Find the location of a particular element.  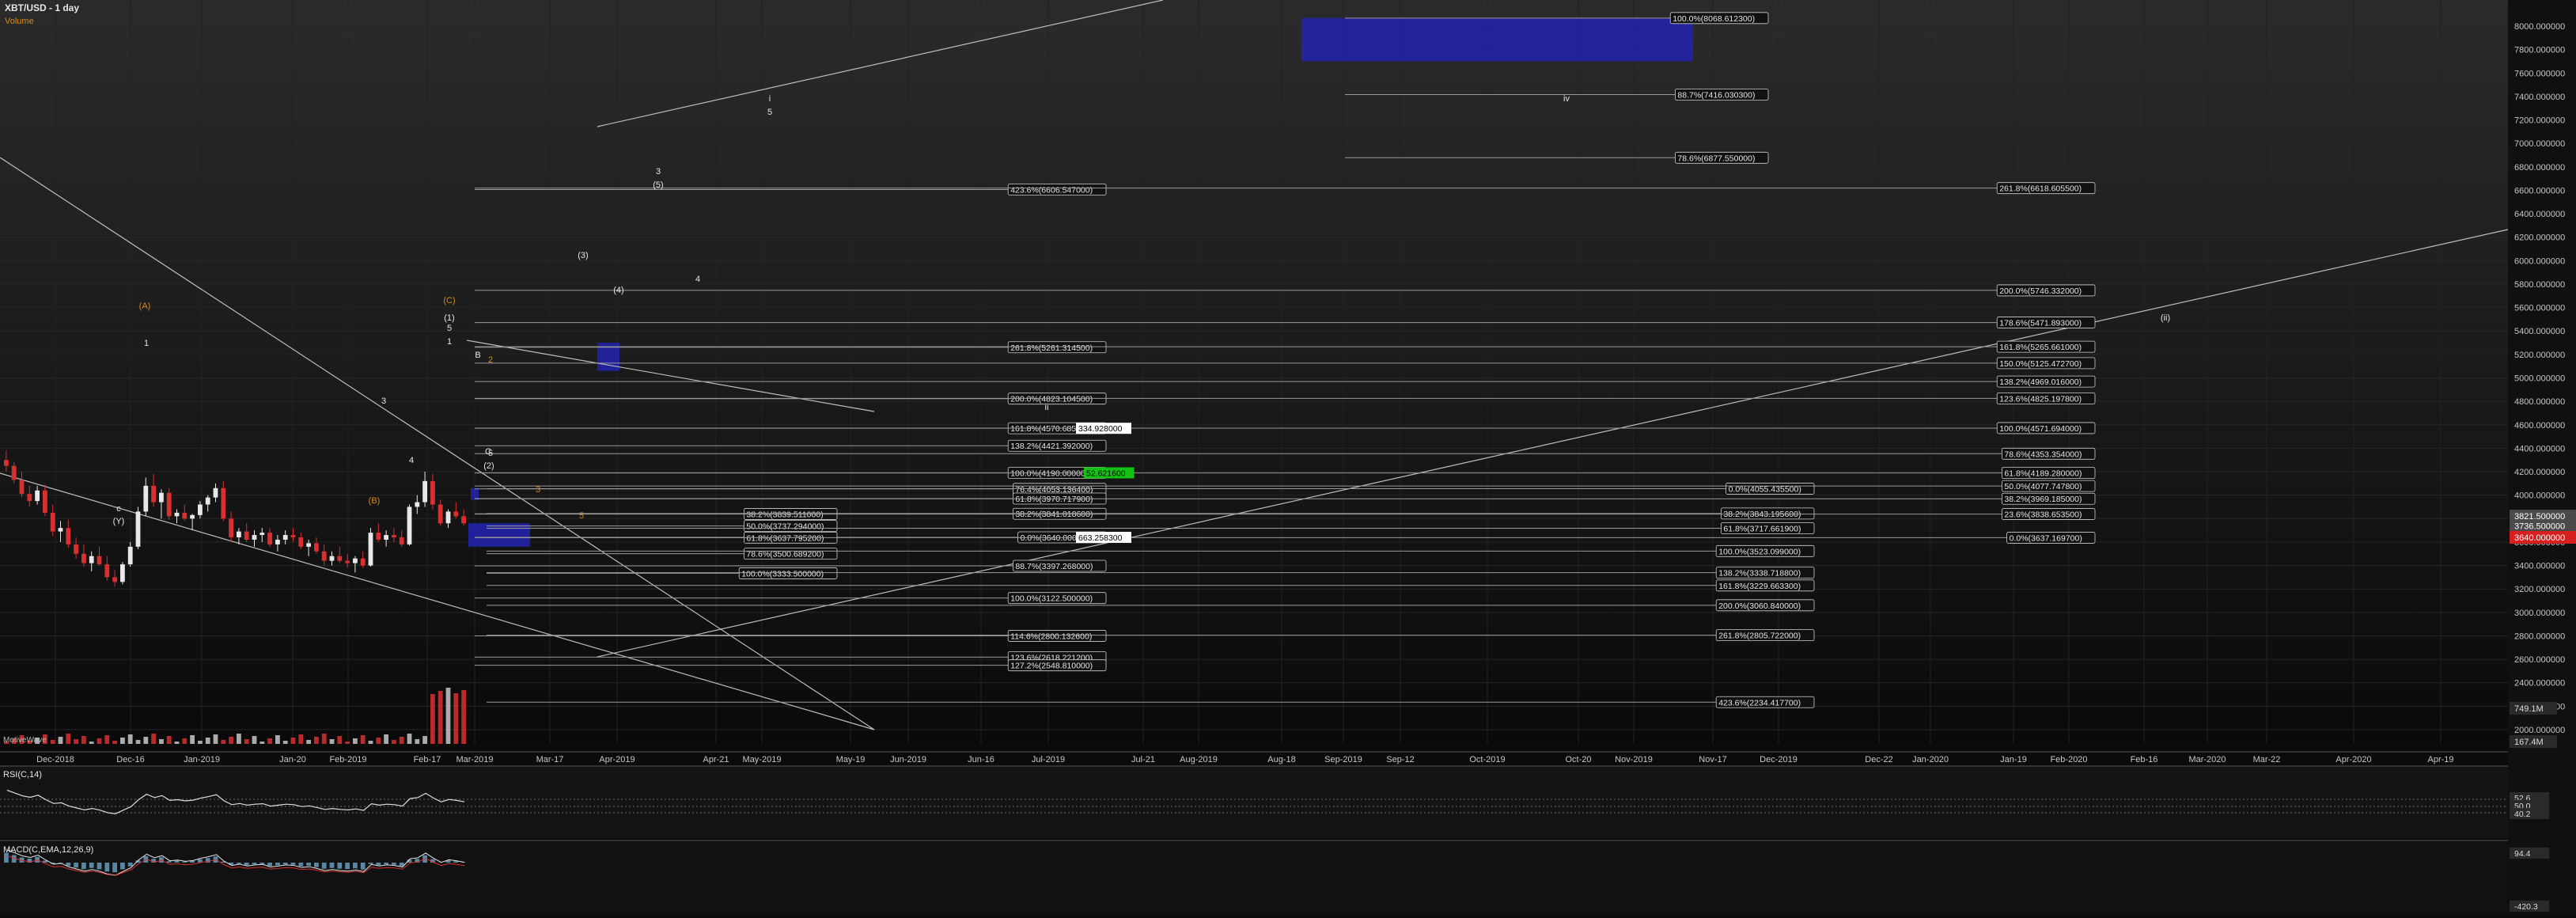

fib-far-label: 178.6%(5471.893000) is located at coordinates (2040, 323).